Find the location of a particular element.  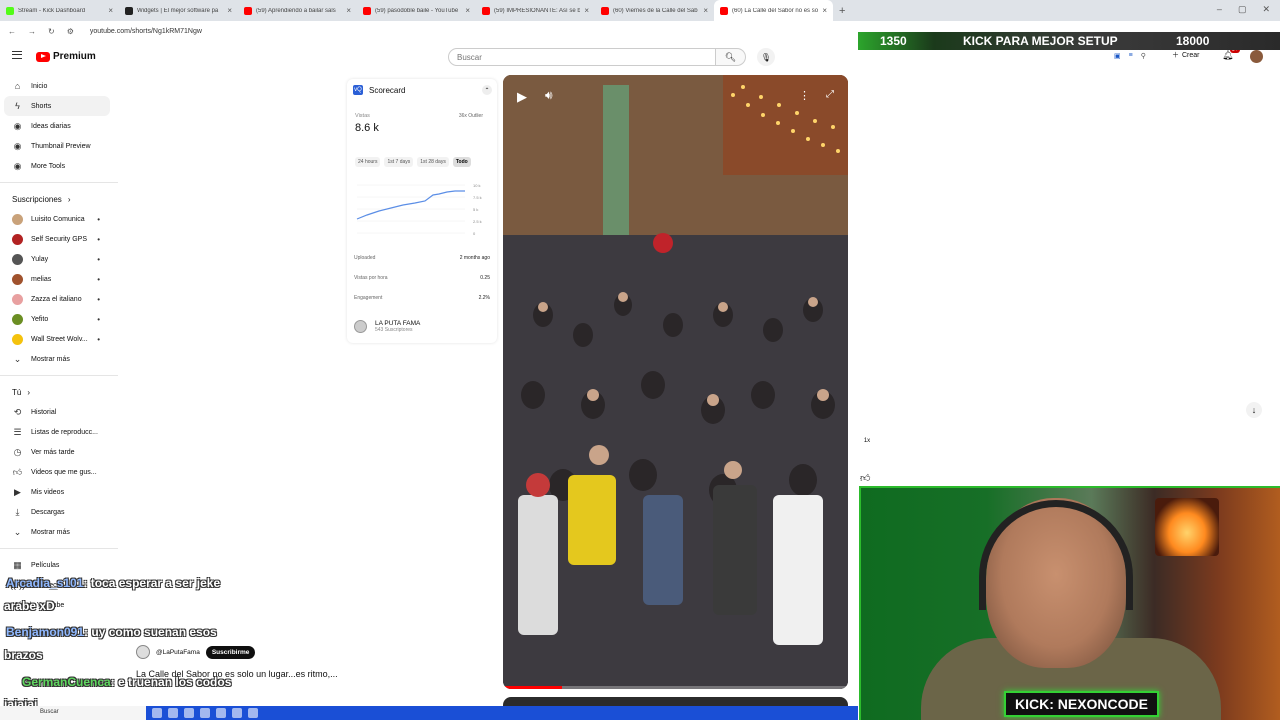

more-options-icon: ⋮ is located at coordinates (804, 95).